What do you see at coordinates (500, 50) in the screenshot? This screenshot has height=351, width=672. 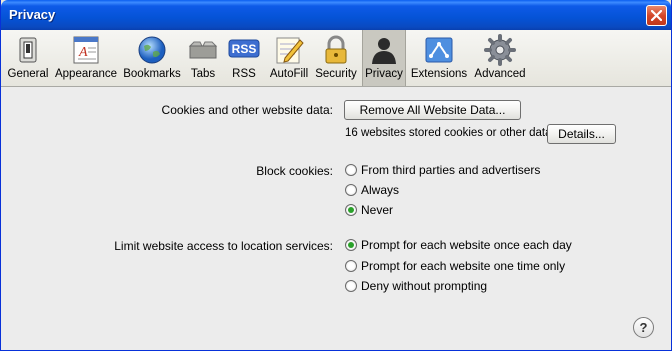 I see `gear-icon` at bounding box center [500, 50].